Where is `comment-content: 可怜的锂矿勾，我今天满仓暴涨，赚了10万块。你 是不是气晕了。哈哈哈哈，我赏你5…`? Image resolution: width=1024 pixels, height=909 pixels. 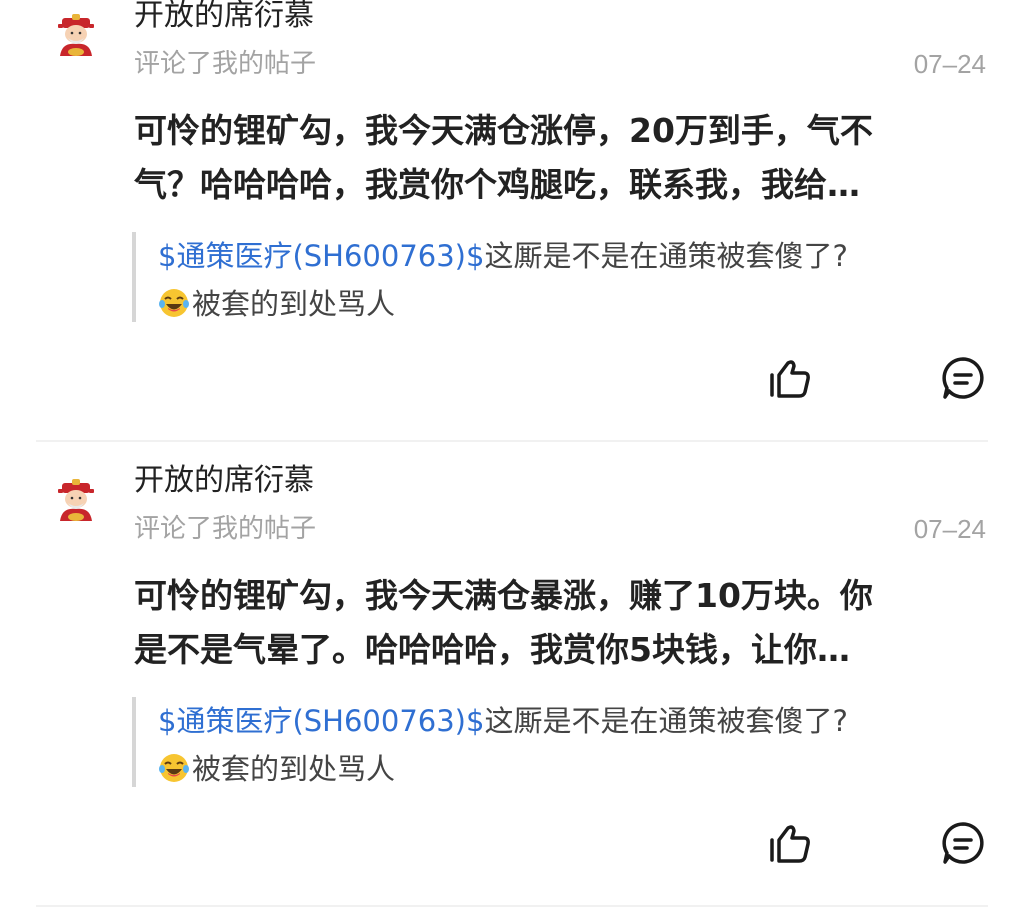 comment-content: 可怜的锂矿勾，我今天满仓暴涨，赚了10万块。你 是不是气晕了。哈哈哈哈，我赏你5… is located at coordinates (564, 623).